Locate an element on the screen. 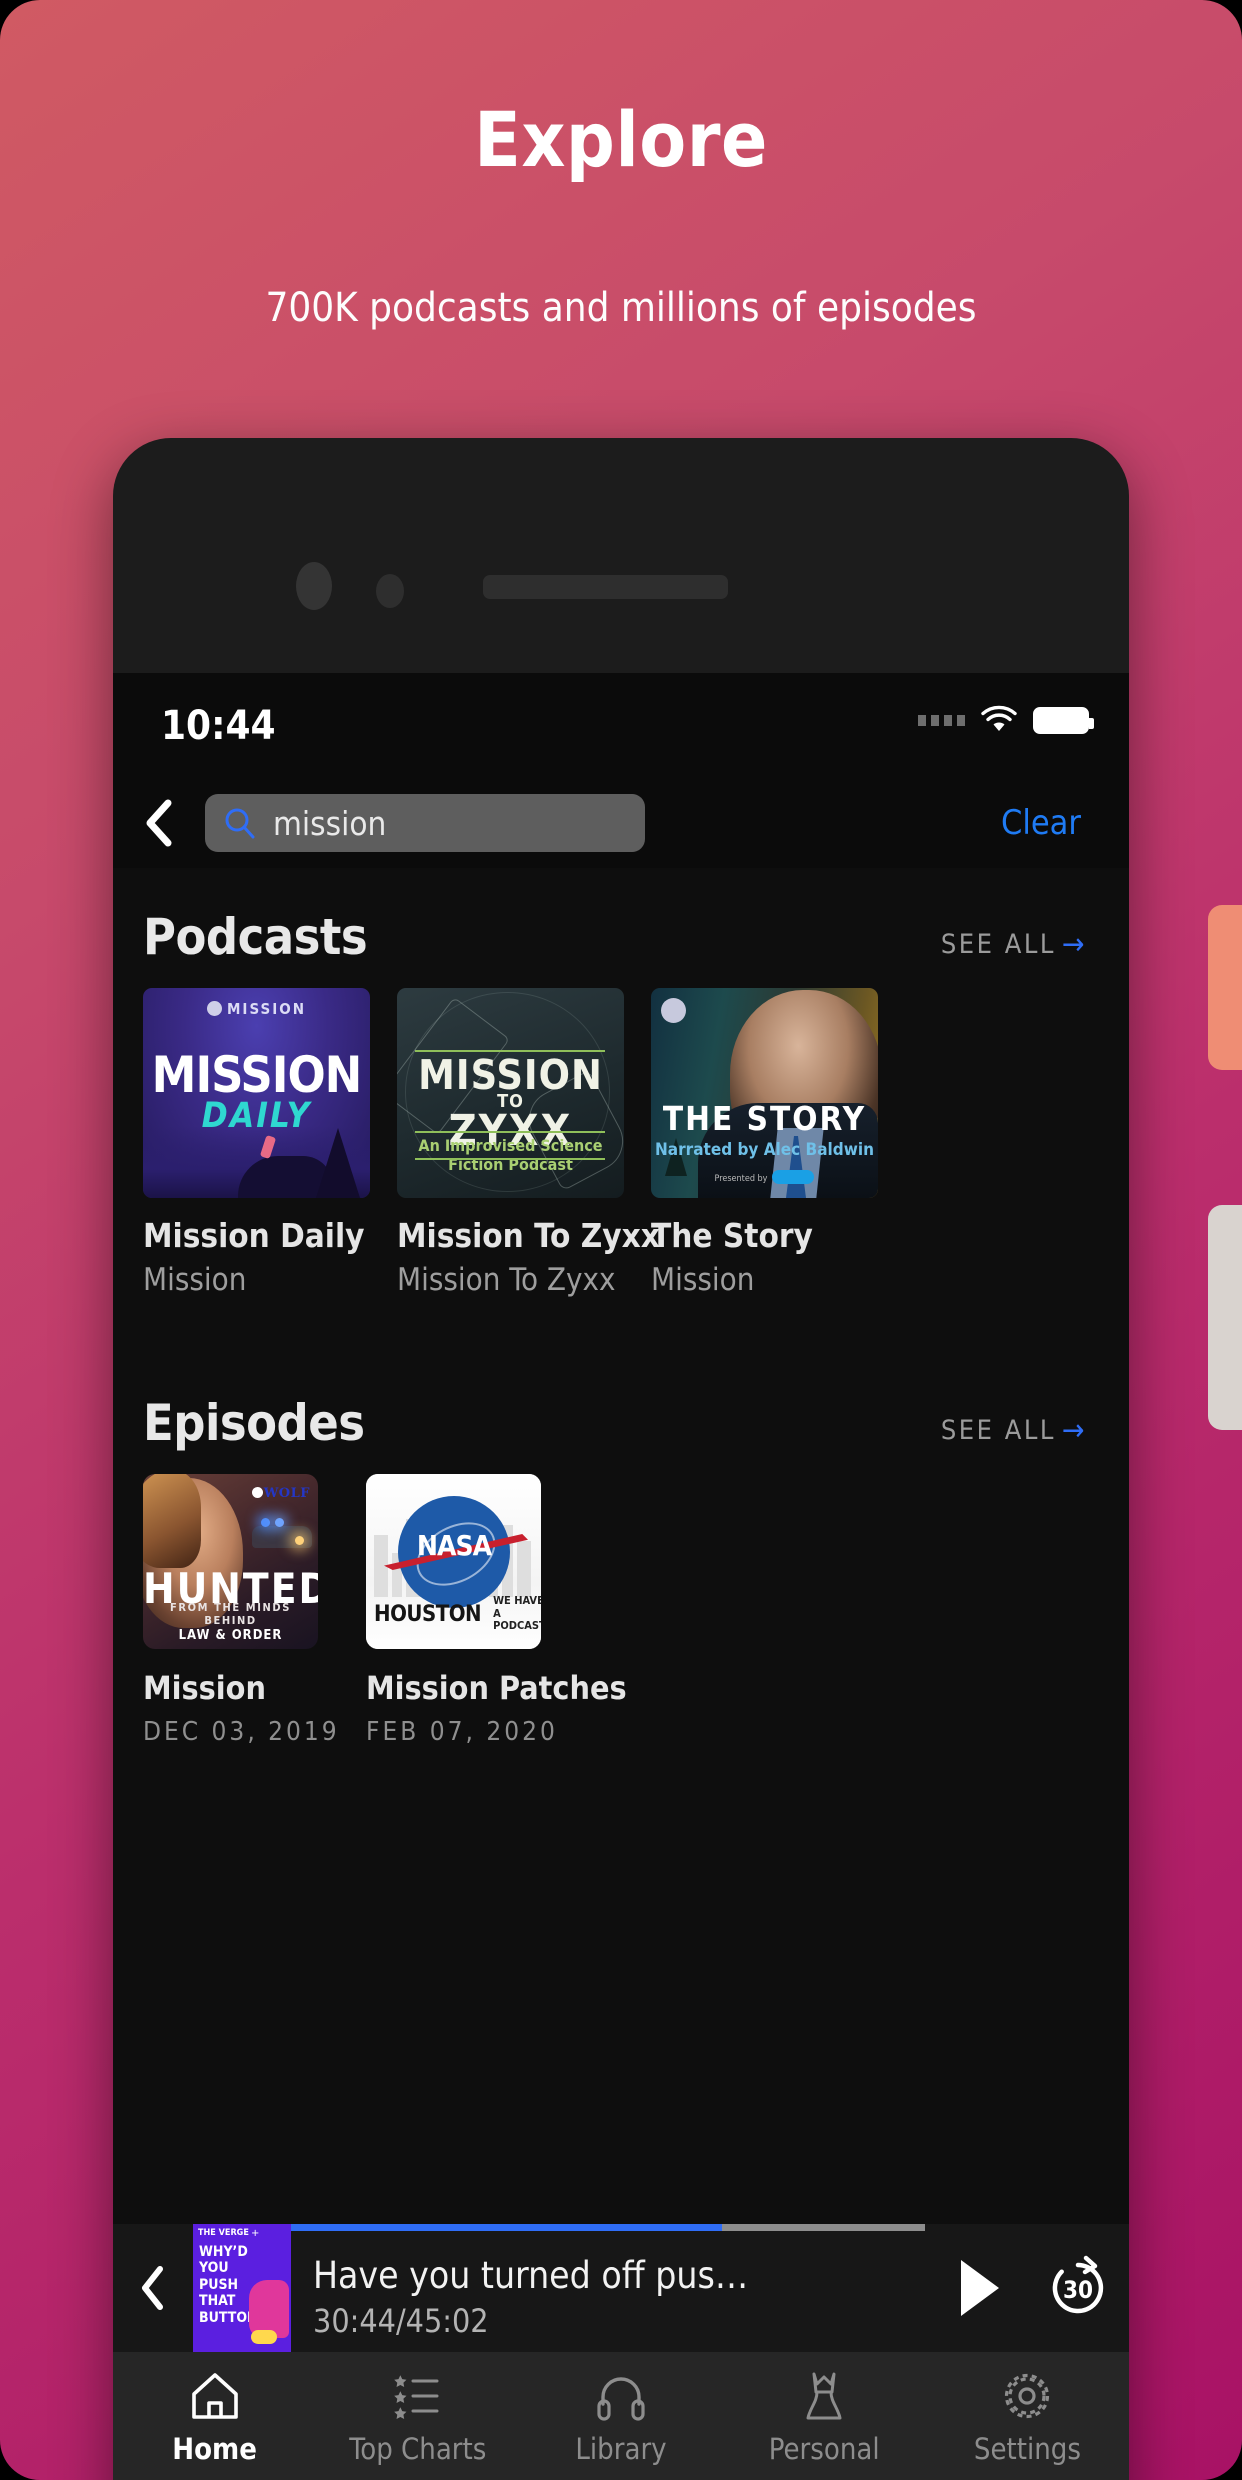 The height and width of the screenshot is (2480, 1242). artwork-line-1: HOUSTON is located at coordinates (428, 1614).